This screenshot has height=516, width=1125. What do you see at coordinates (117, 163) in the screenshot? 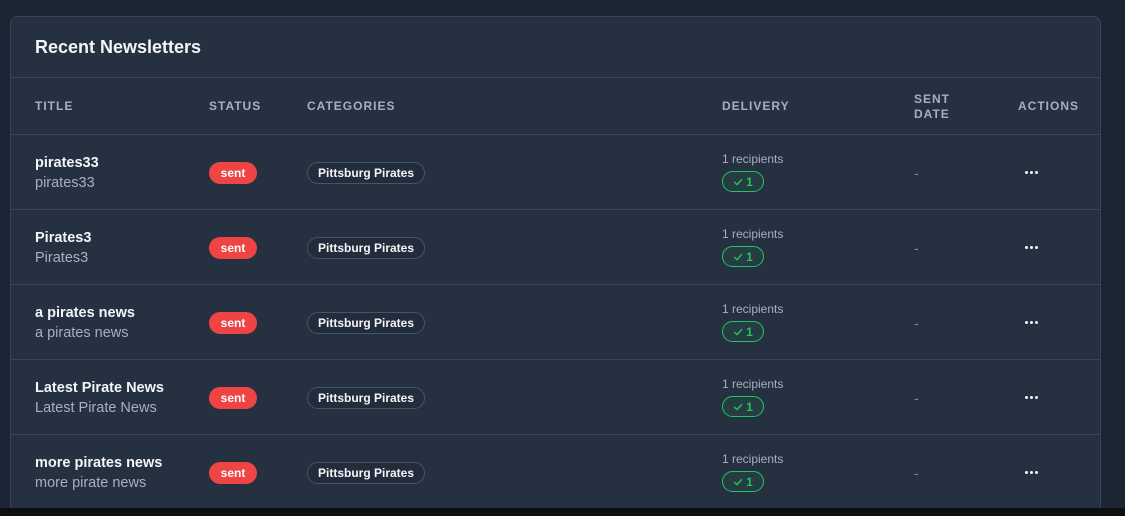
I see `newsletter-title: pirates33` at bounding box center [117, 163].